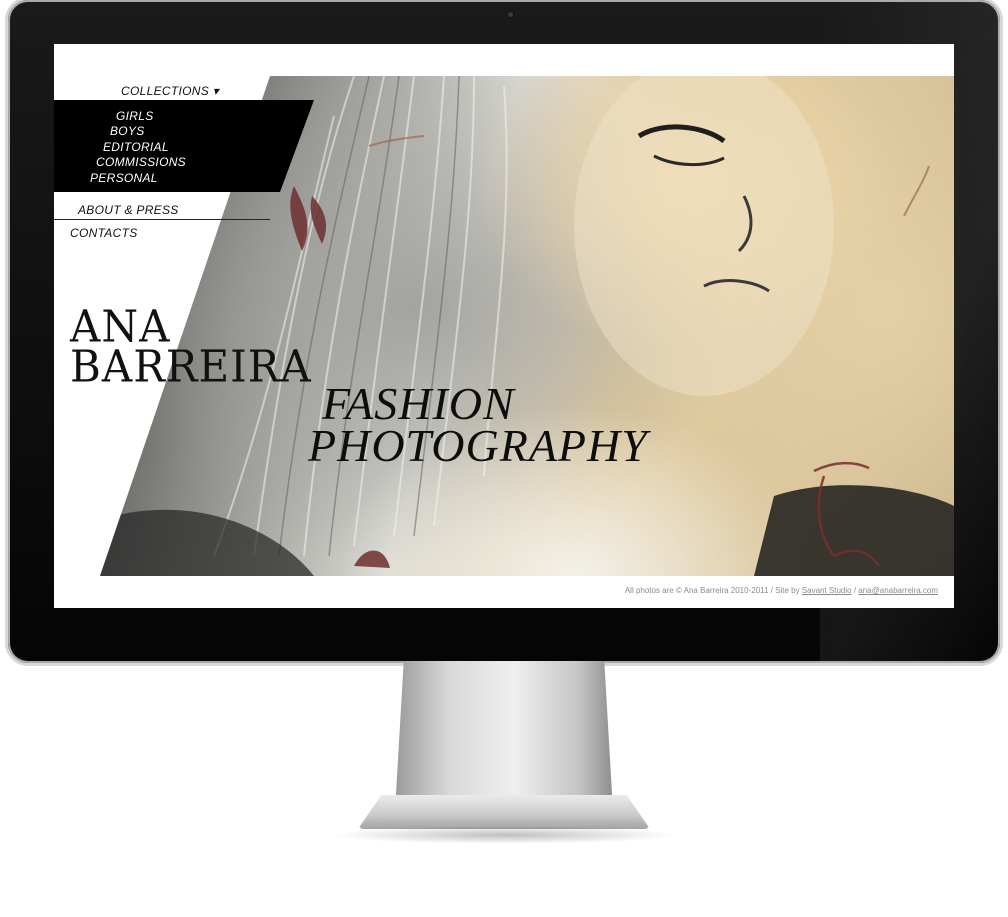 The height and width of the screenshot is (917, 1008). What do you see at coordinates (827, 590) in the screenshot?
I see `footer-studio-link: Savant Studio` at bounding box center [827, 590].